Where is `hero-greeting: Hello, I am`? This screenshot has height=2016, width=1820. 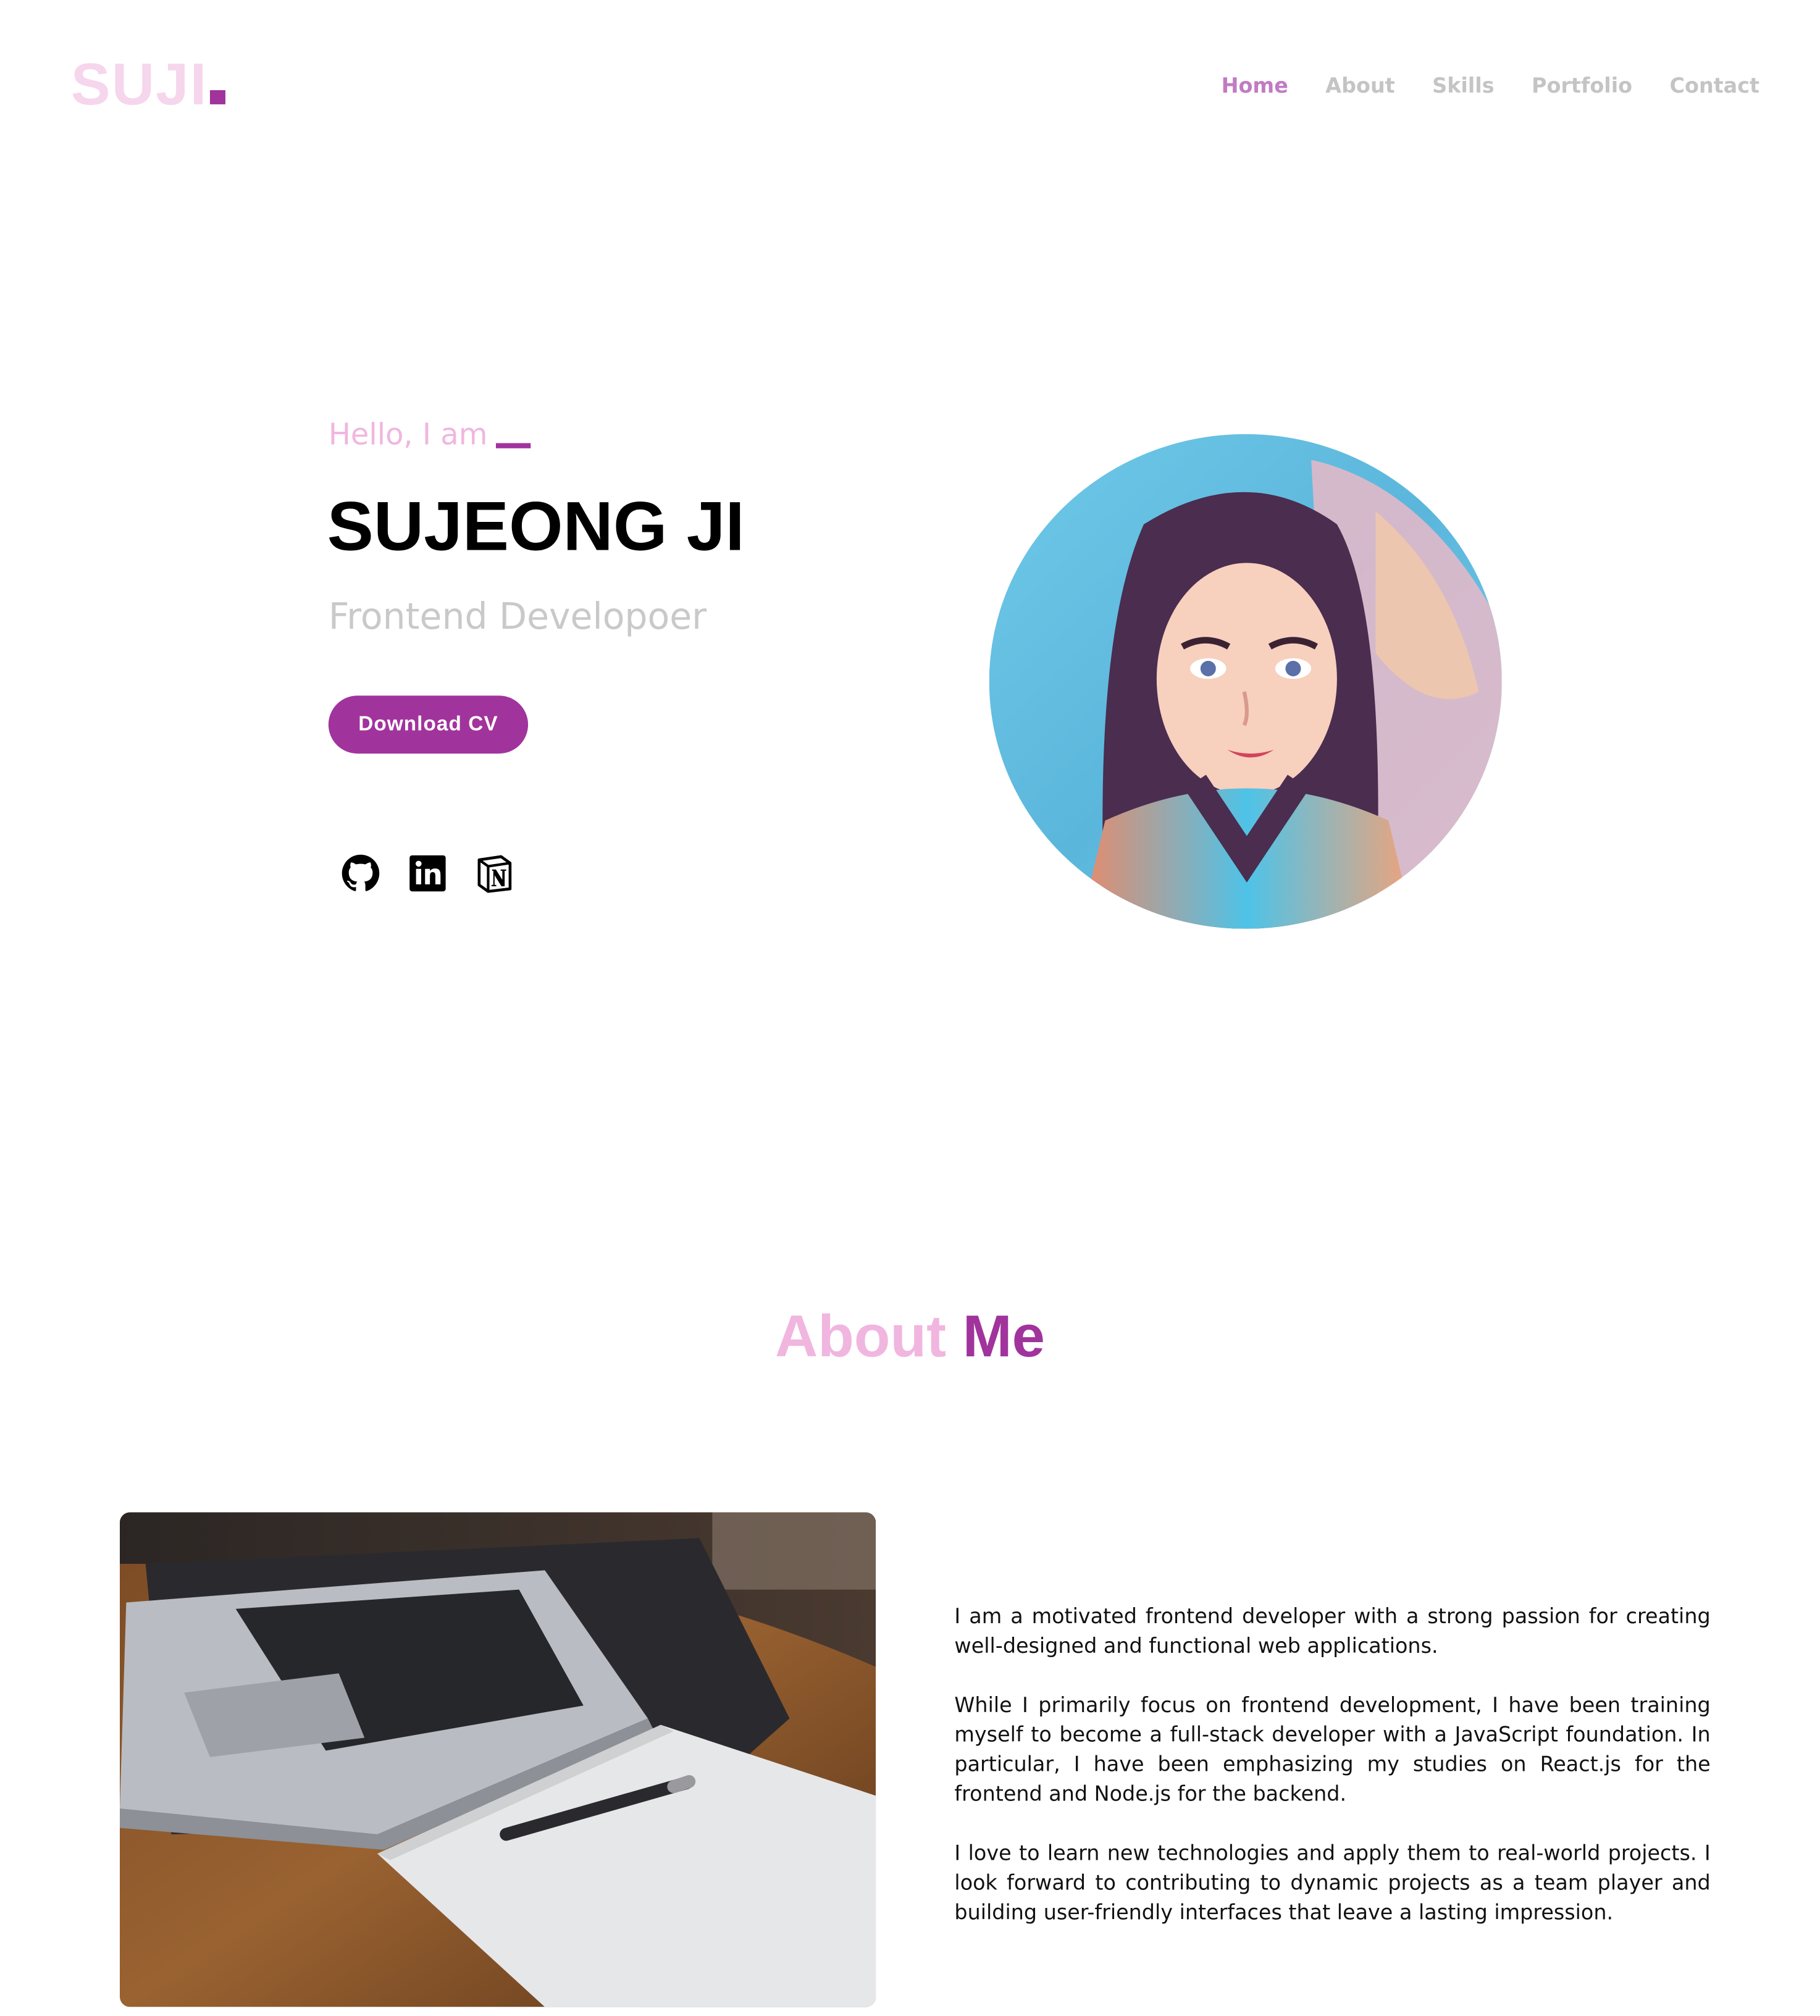 hero-greeting: Hello, I am is located at coordinates (429, 435).